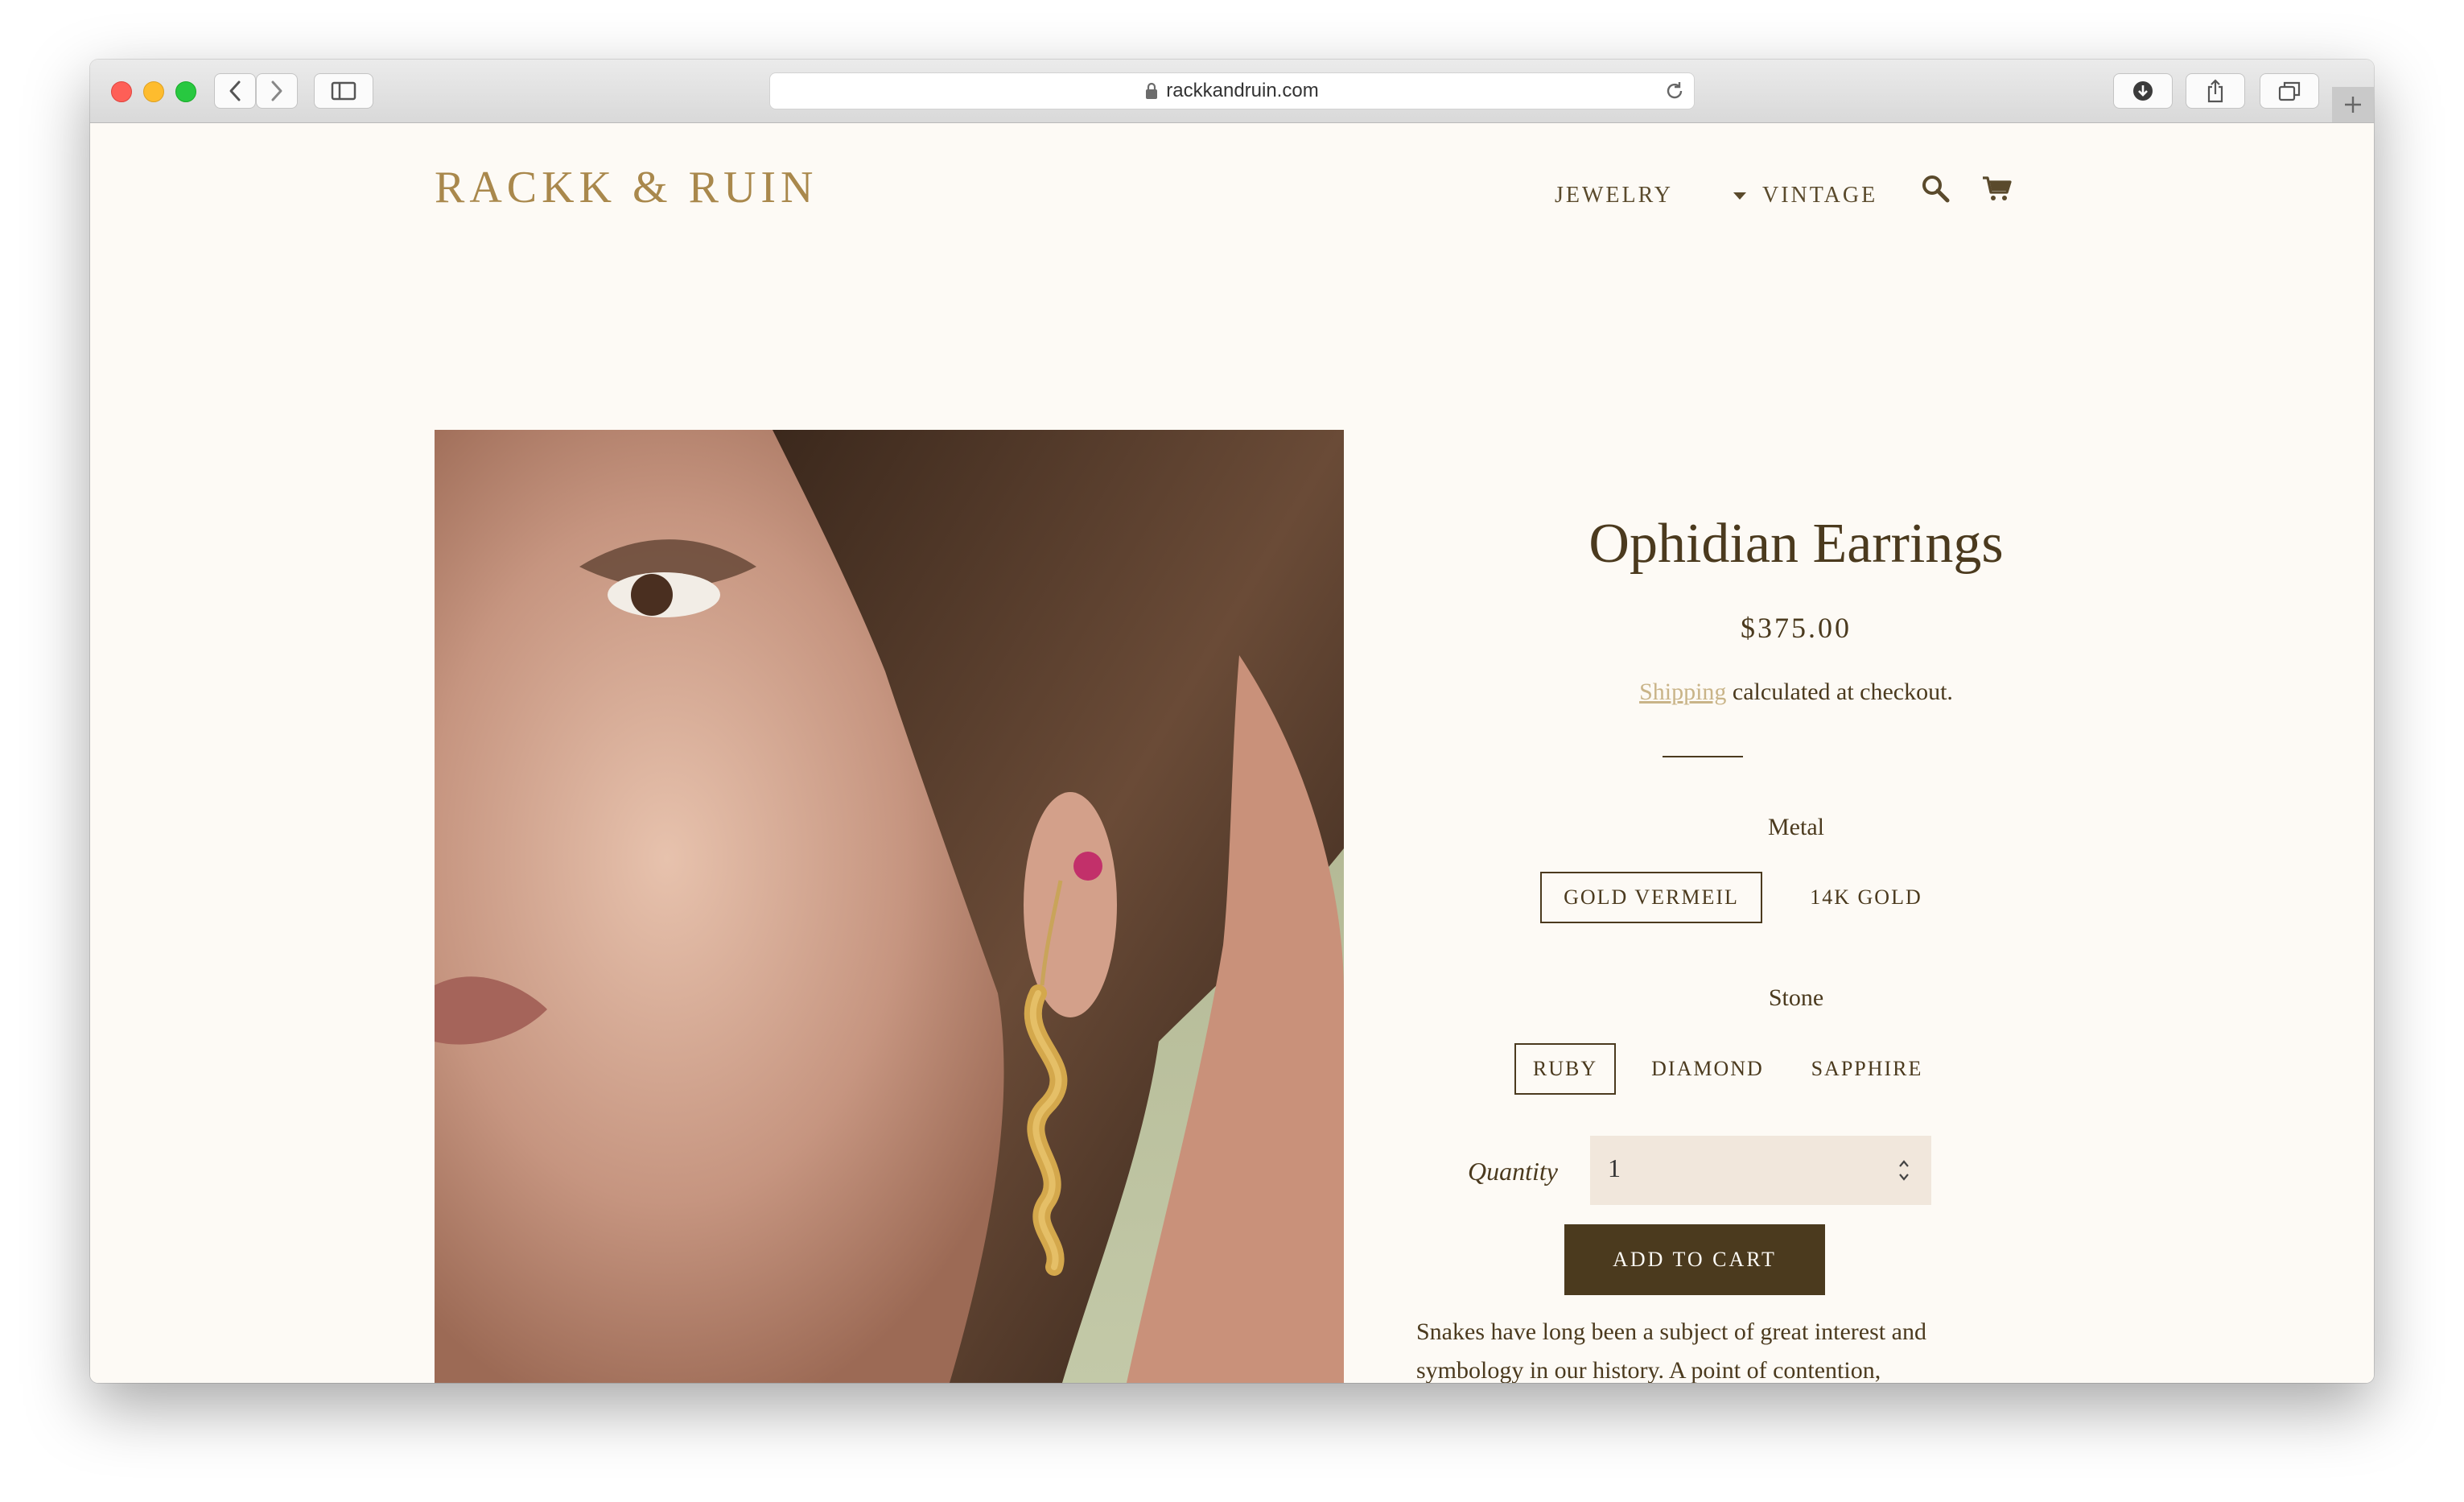 The width and height of the screenshot is (2464, 1502). Describe the element at coordinates (1152, 90) in the screenshot. I see `lock-icon` at that location.